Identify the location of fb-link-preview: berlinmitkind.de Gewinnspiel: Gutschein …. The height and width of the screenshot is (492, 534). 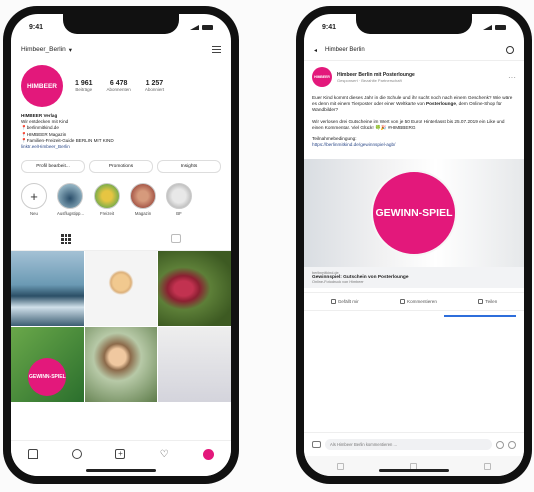
(414, 278).